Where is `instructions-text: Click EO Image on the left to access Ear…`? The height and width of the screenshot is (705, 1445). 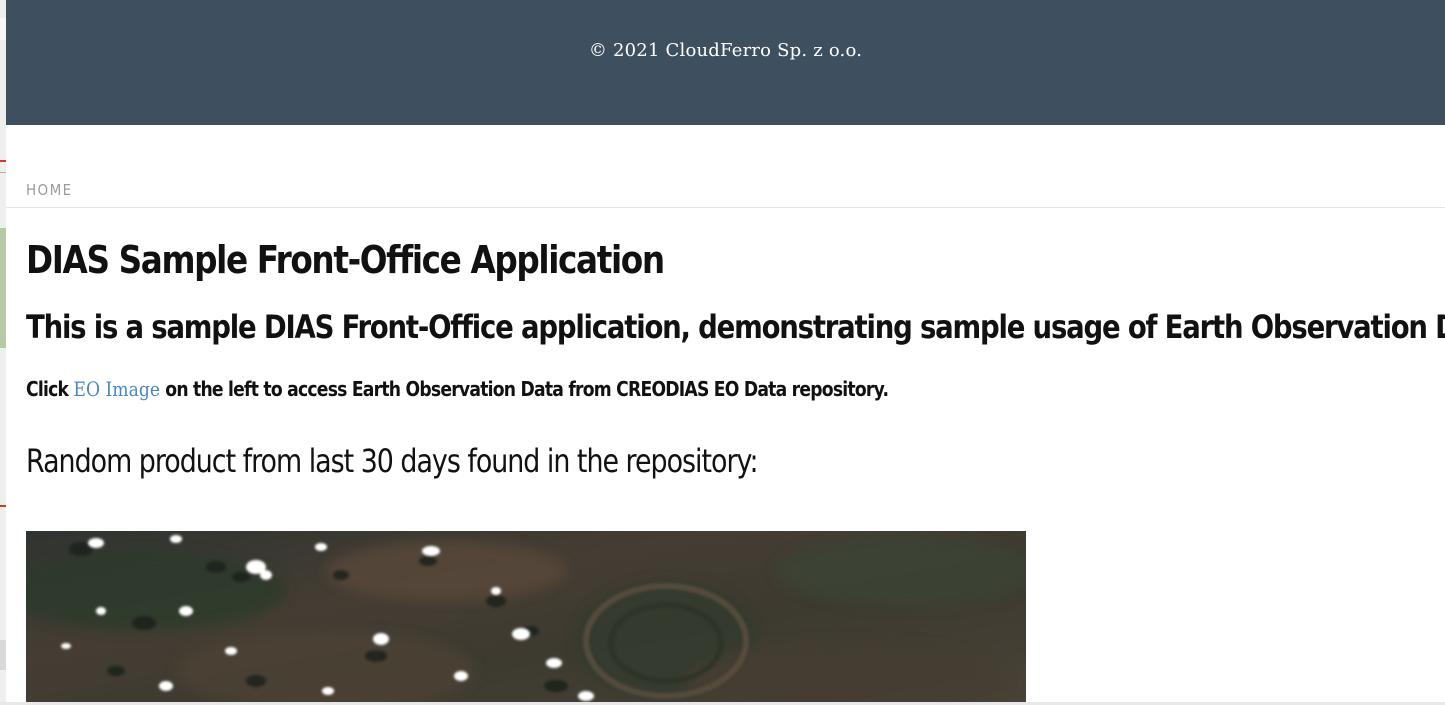
instructions-text: Click EO Image on the left to access Ear… is located at coordinates (628, 389).